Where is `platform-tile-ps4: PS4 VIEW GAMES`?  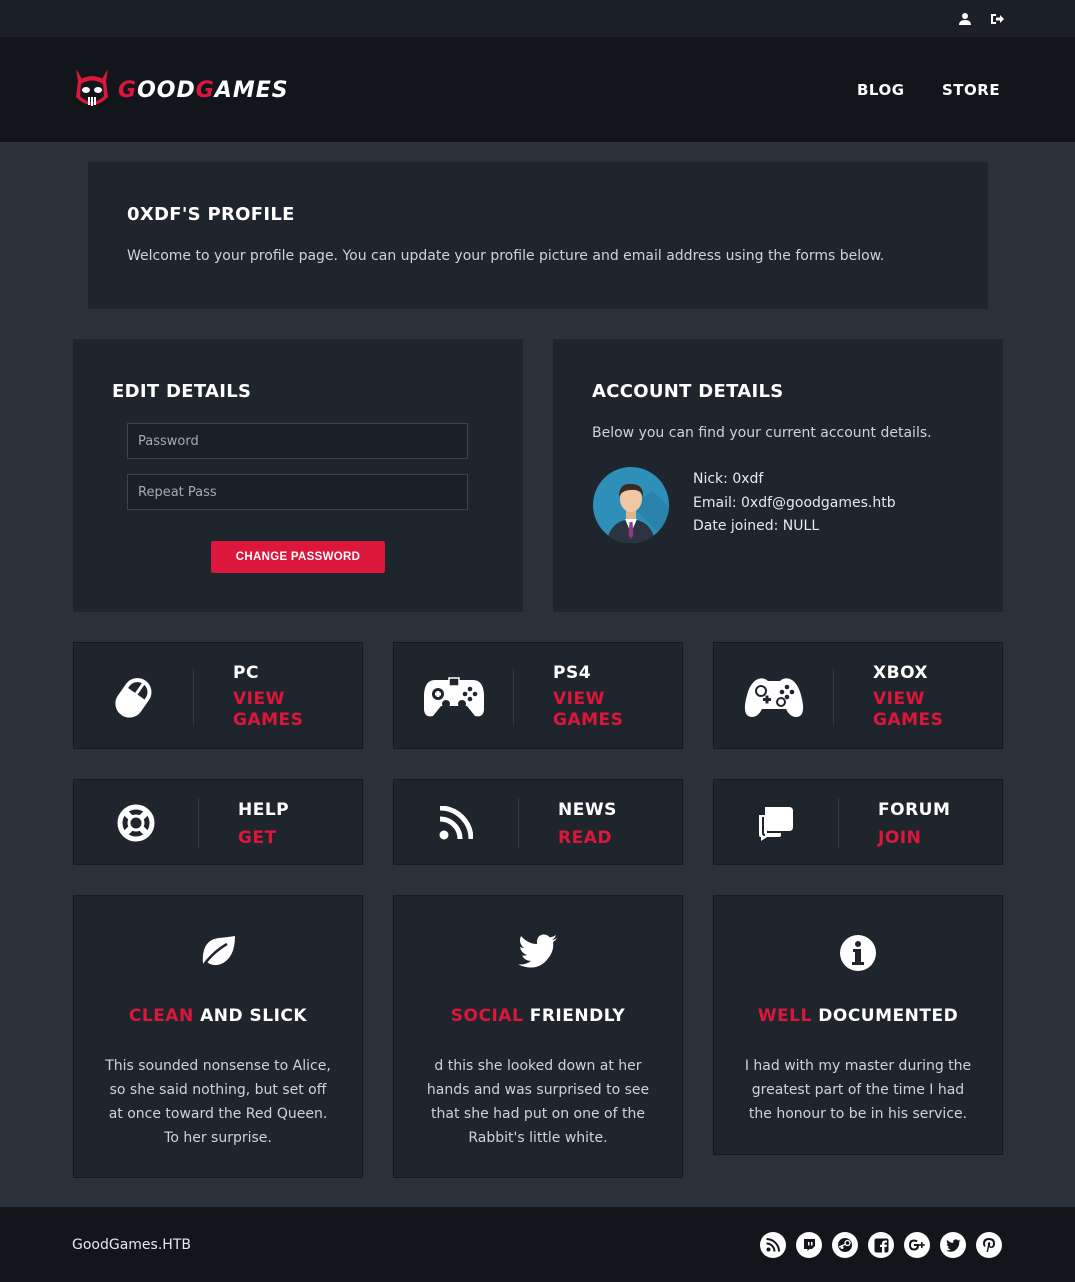
platform-tile-ps4: PS4 VIEW GAMES is located at coordinates (538, 695).